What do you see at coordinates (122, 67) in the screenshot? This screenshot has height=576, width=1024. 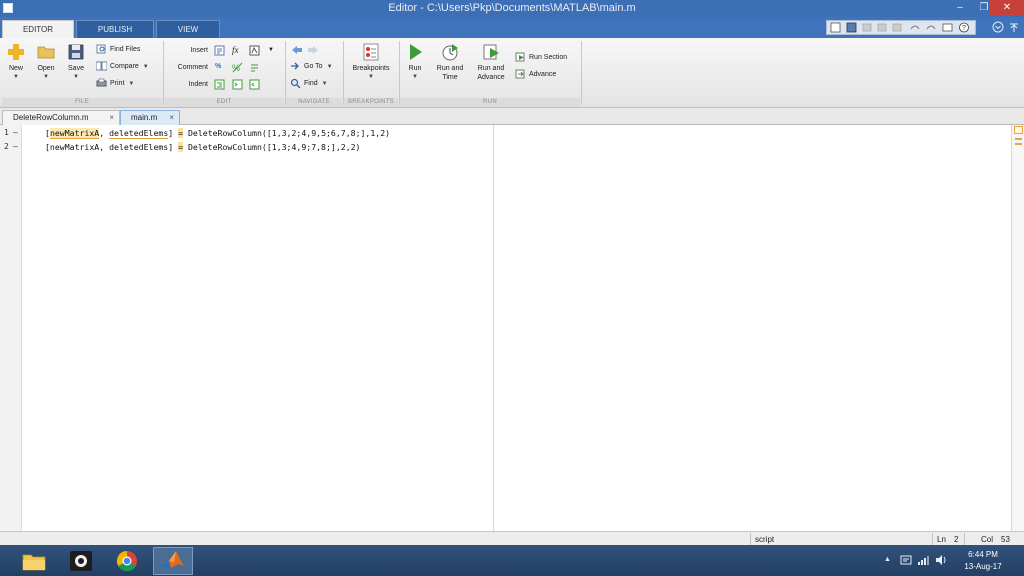 I see `compare-button: Compare ▼` at bounding box center [122, 67].